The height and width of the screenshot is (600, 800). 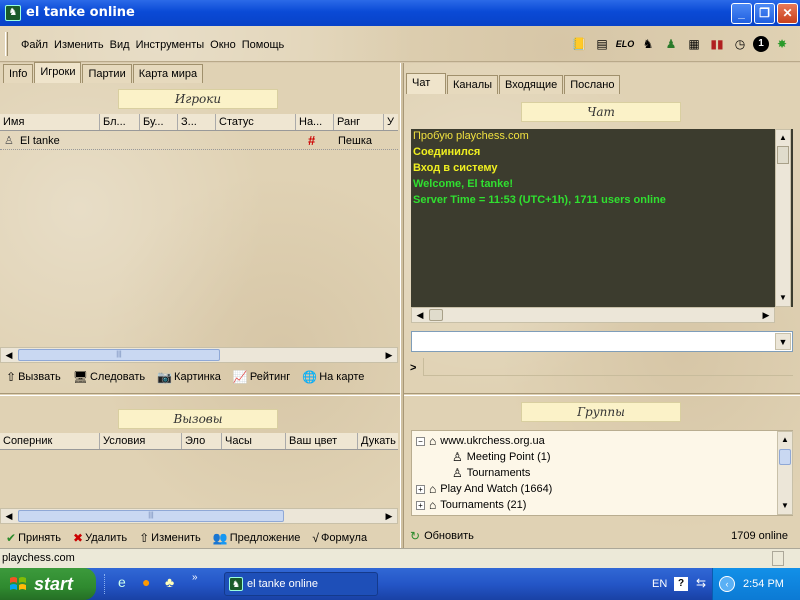 I want to click on col-u: У, so click(x=391, y=122).